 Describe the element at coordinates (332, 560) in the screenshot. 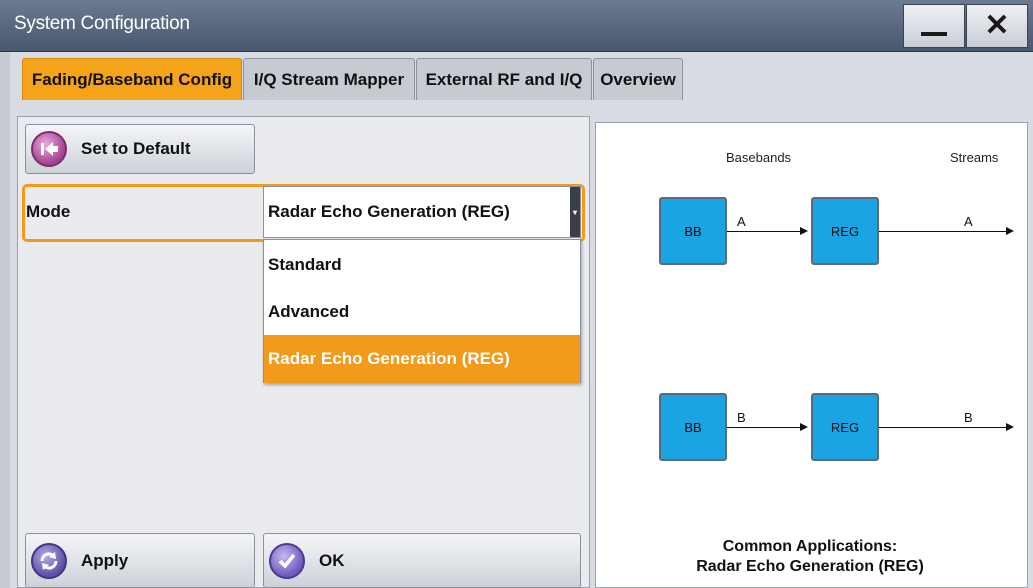

I see `ok-label: OK` at that location.